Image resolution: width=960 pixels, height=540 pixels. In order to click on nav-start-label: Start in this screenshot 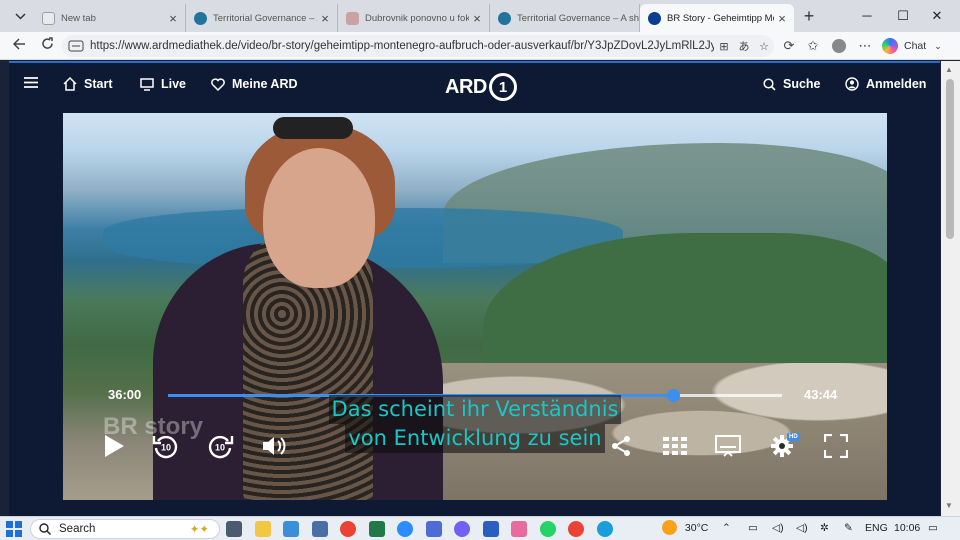, I will do `click(98, 84)`.